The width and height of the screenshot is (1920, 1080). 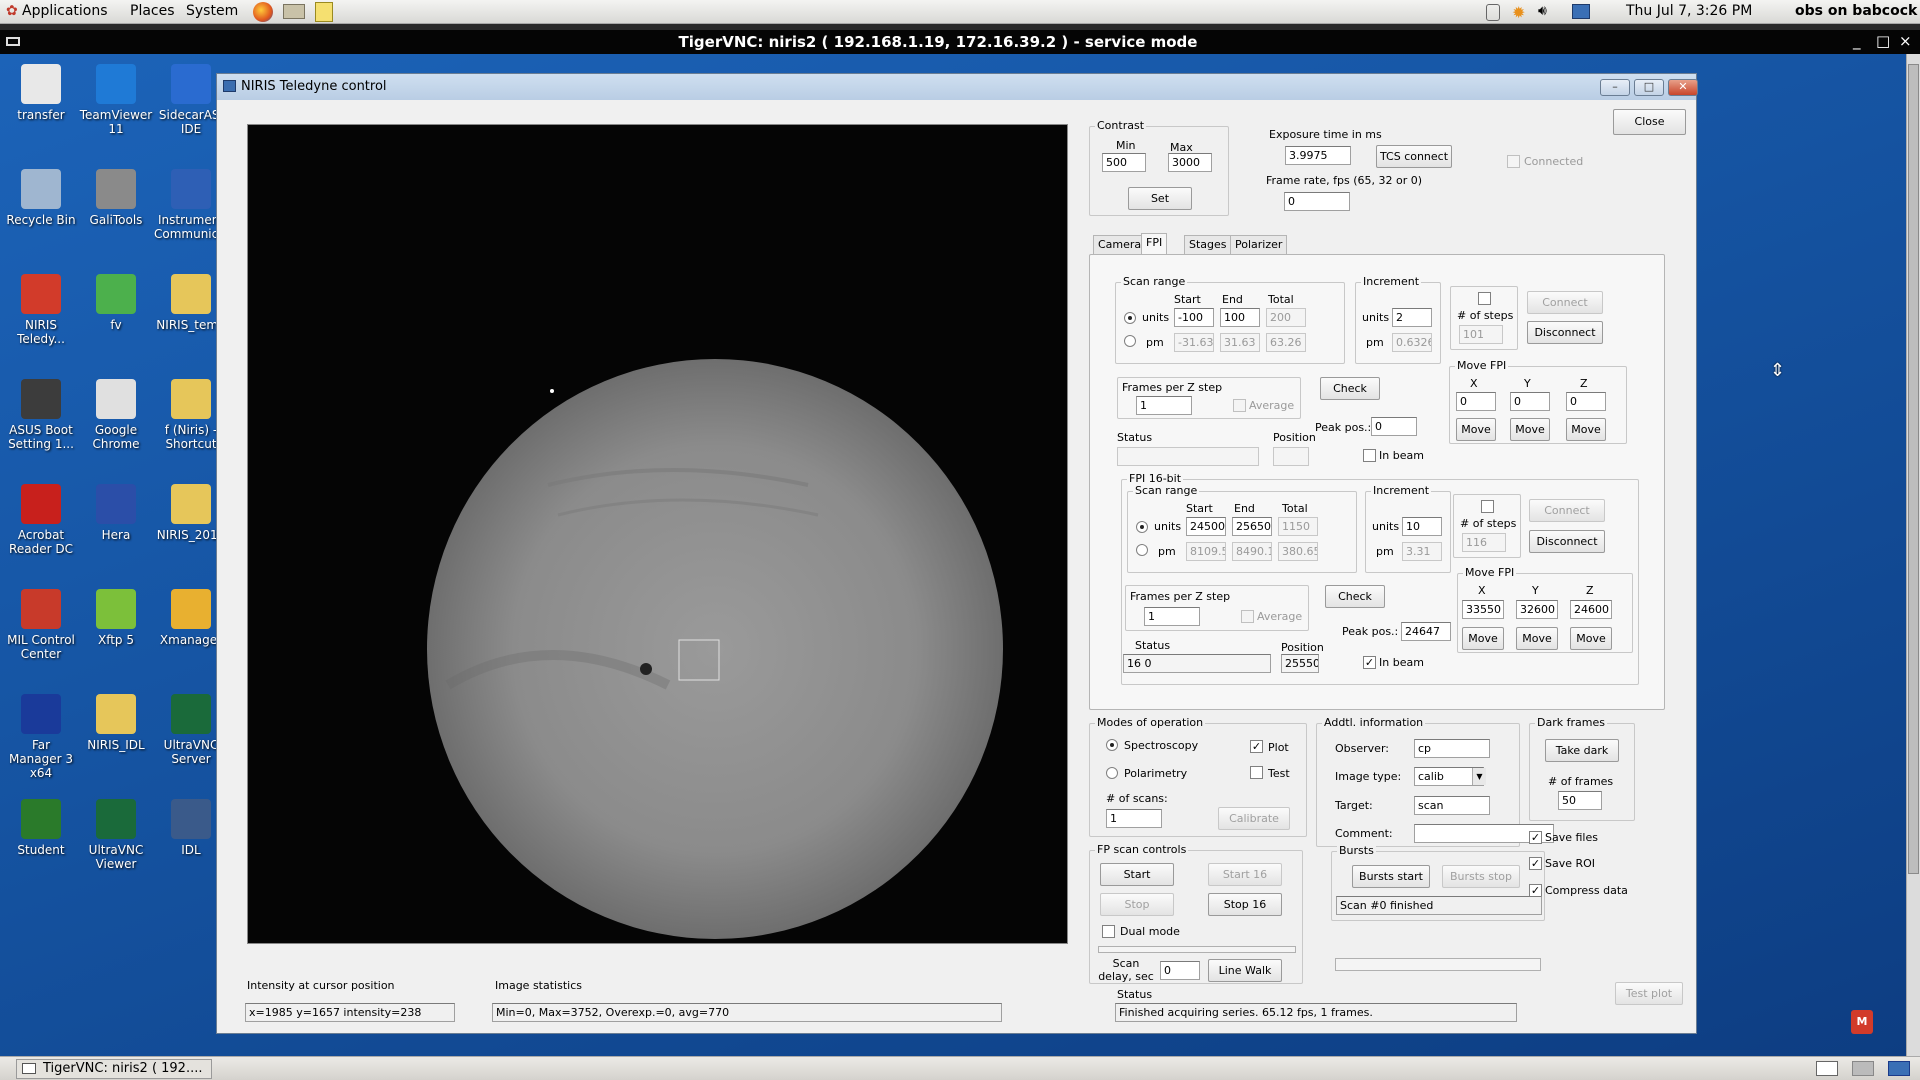 What do you see at coordinates (1493, 12) in the screenshot?
I see `tray-device-icon` at bounding box center [1493, 12].